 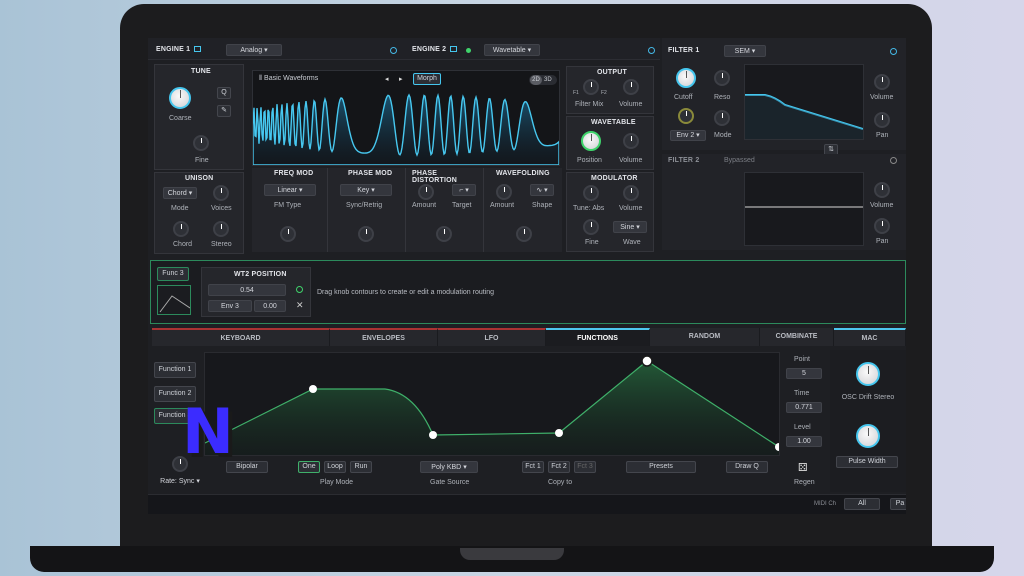 What do you see at coordinates (401, 79) in the screenshot?
I see `next-arrow-icon: ▸` at bounding box center [401, 79].